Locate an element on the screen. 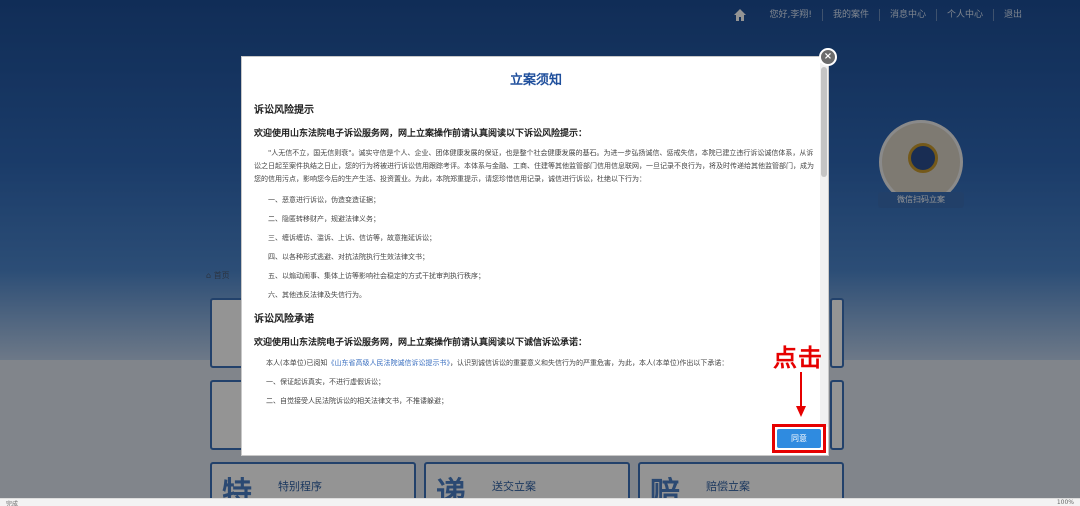 This screenshot has height=506, width=1080. list-item: 一、保证起诉真实，不进行虚假诉讼； is located at coordinates (325, 382).